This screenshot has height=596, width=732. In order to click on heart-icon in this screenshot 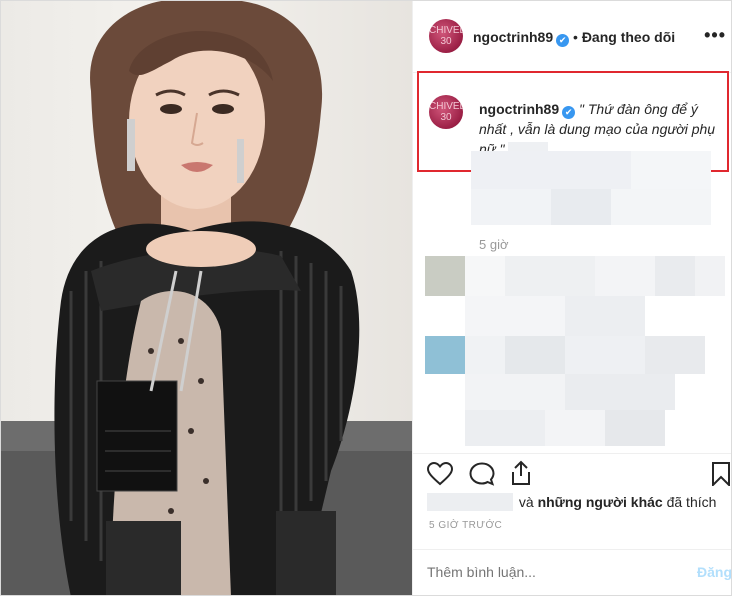, I will do `click(440, 474)`.